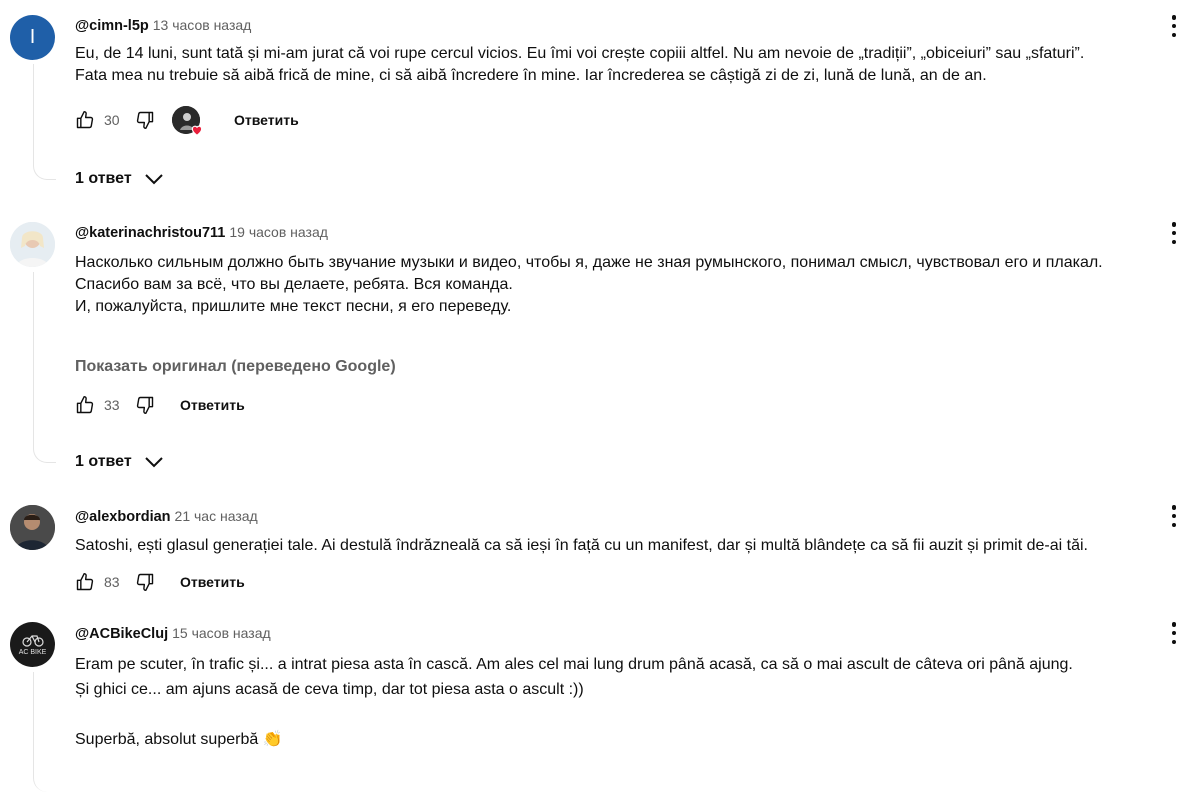 The height and width of the screenshot is (792, 1188). I want to click on comment-header: @alexbordian 21 час назад, so click(166, 516).